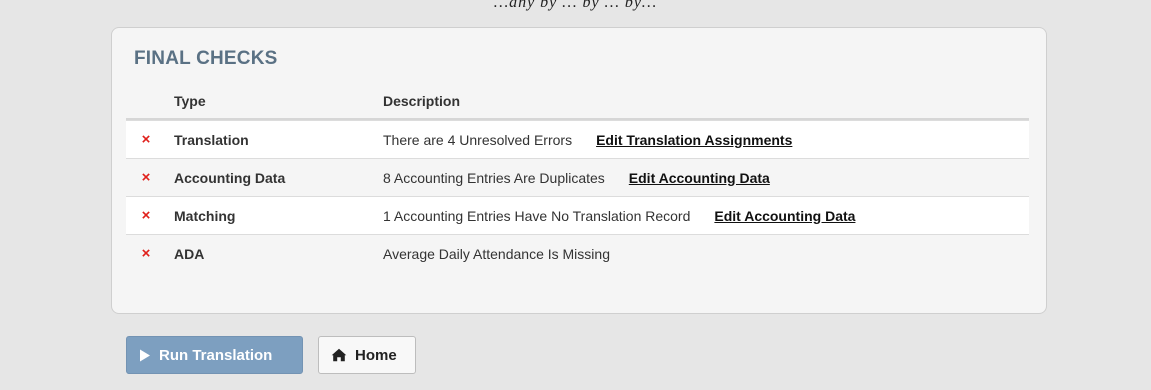 This screenshot has width=1151, height=390. I want to click on home-label: Home, so click(376, 355).